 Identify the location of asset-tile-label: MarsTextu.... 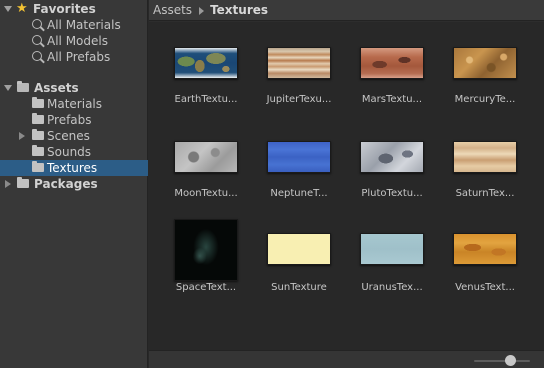
(392, 99).